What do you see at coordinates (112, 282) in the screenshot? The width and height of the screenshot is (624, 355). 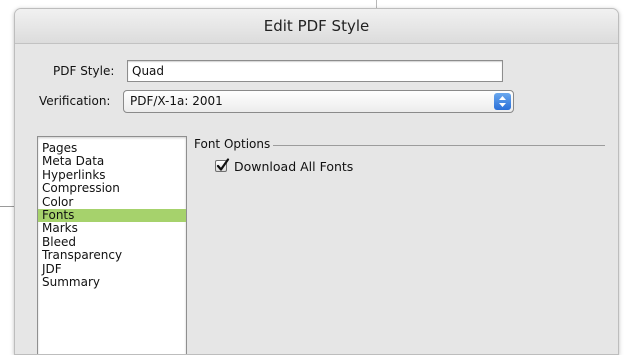 I see `category-item-summary: Summary` at bounding box center [112, 282].